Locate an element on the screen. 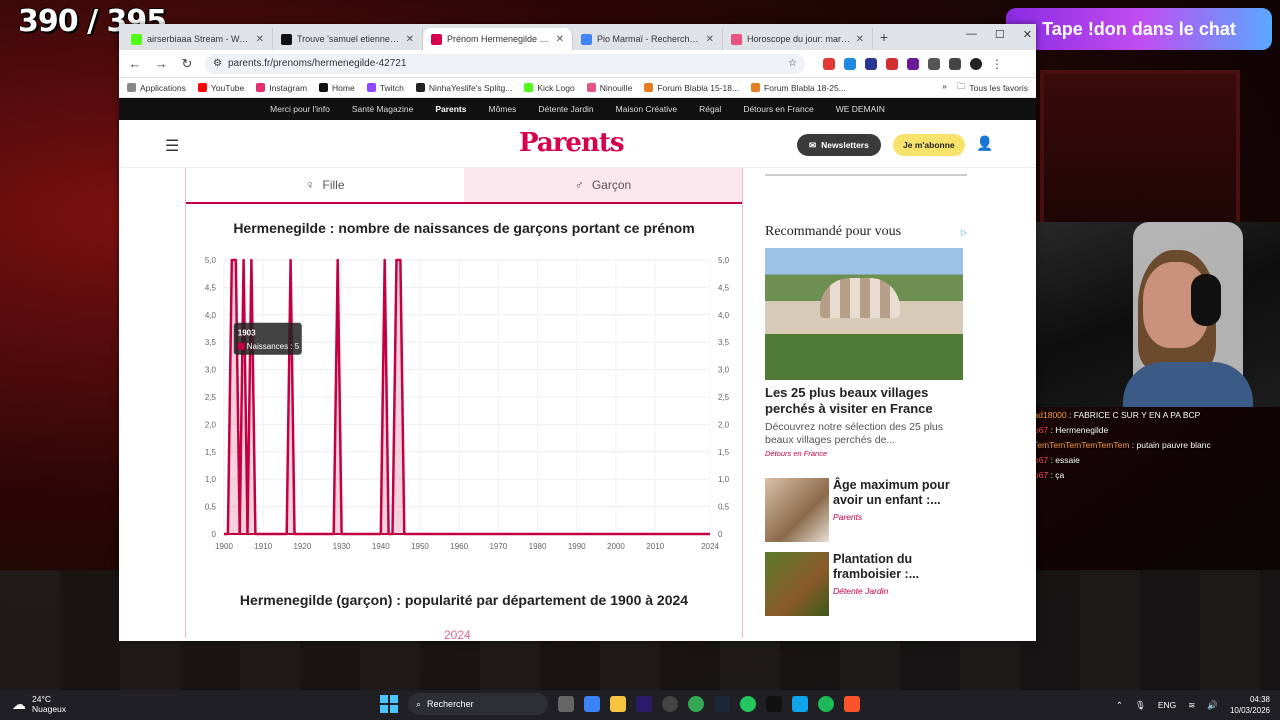 This screenshot has height=720, width=1280. maximize-icon: ☐ is located at coordinates (1000, 34).